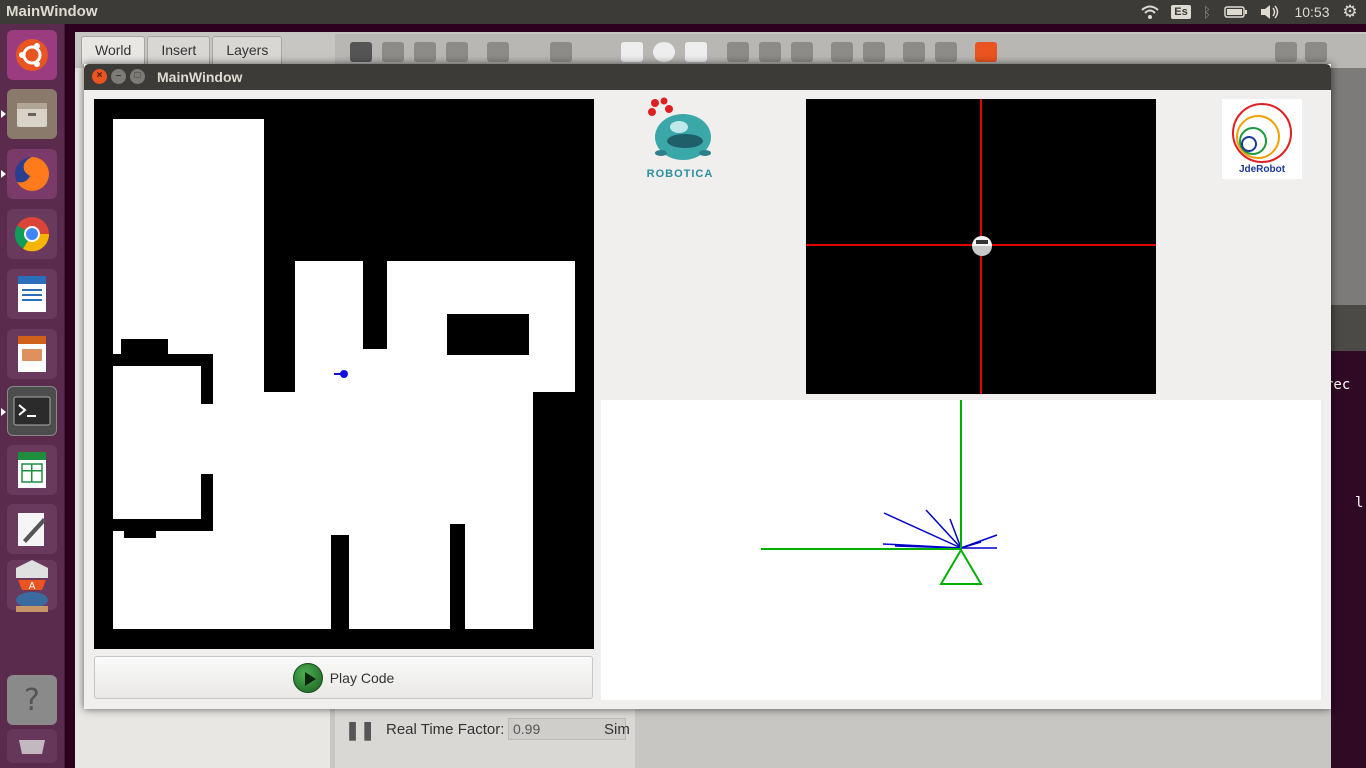 This screenshot has width=1366, height=768. What do you see at coordinates (1286, 52) in the screenshot?
I see `screenshot-icon` at bounding box center [1286, 52].